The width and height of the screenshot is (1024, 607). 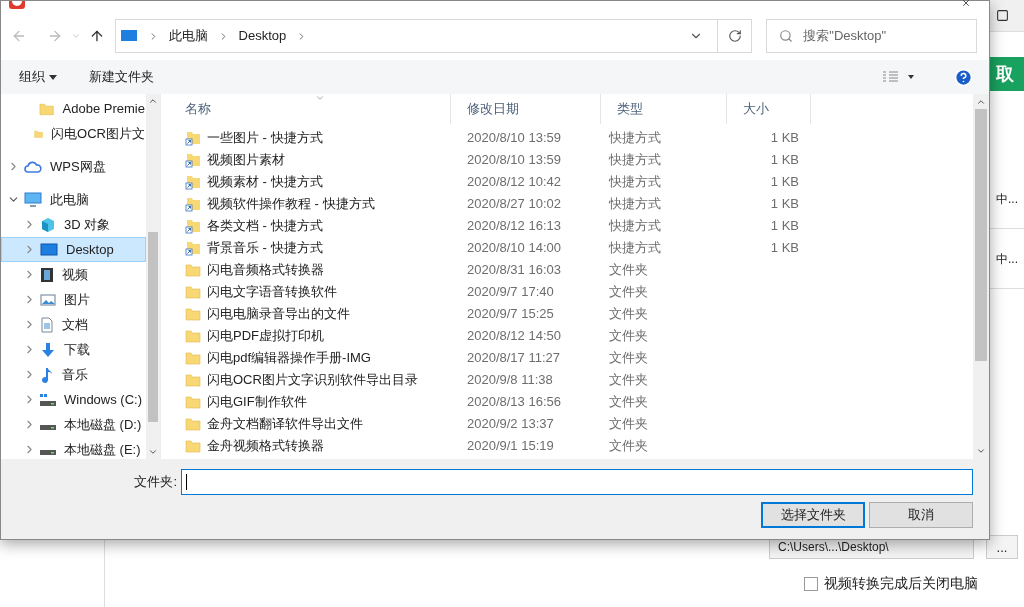 I want to click on date-cell-text: 2020/8/31 16:03, so click(x=514, y=270).